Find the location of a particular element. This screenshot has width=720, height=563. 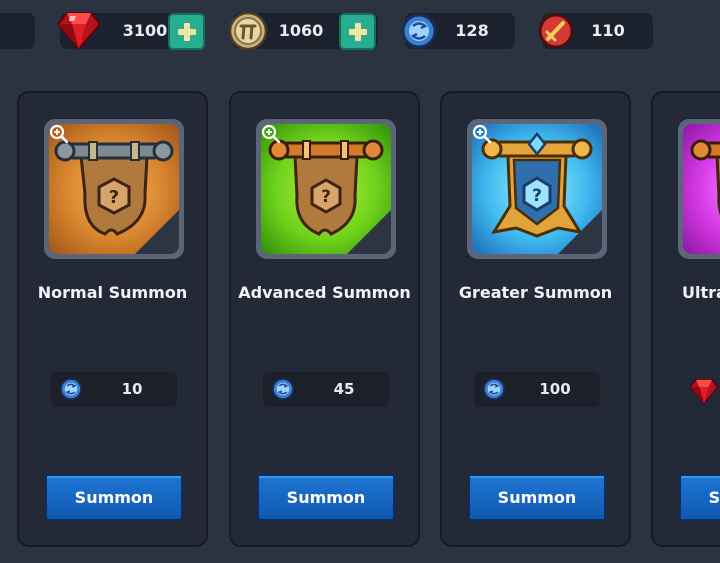

back-tab-stub is located at coordinates (17, 31).